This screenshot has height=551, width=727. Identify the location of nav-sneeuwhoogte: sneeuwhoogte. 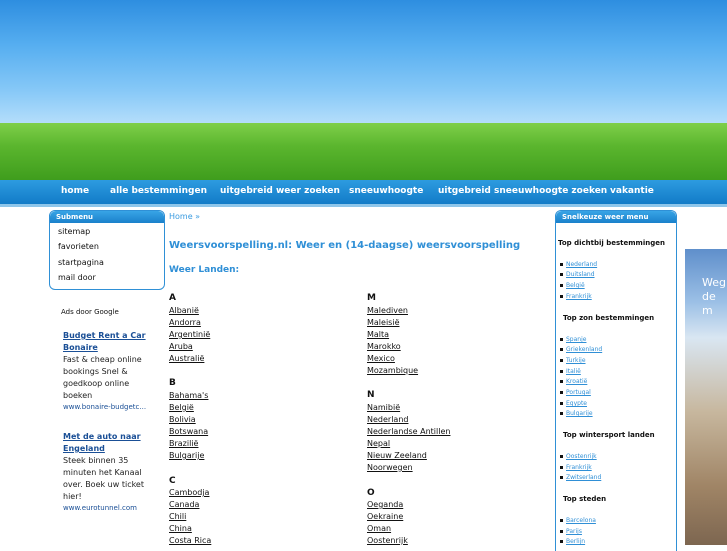
(386, 191).